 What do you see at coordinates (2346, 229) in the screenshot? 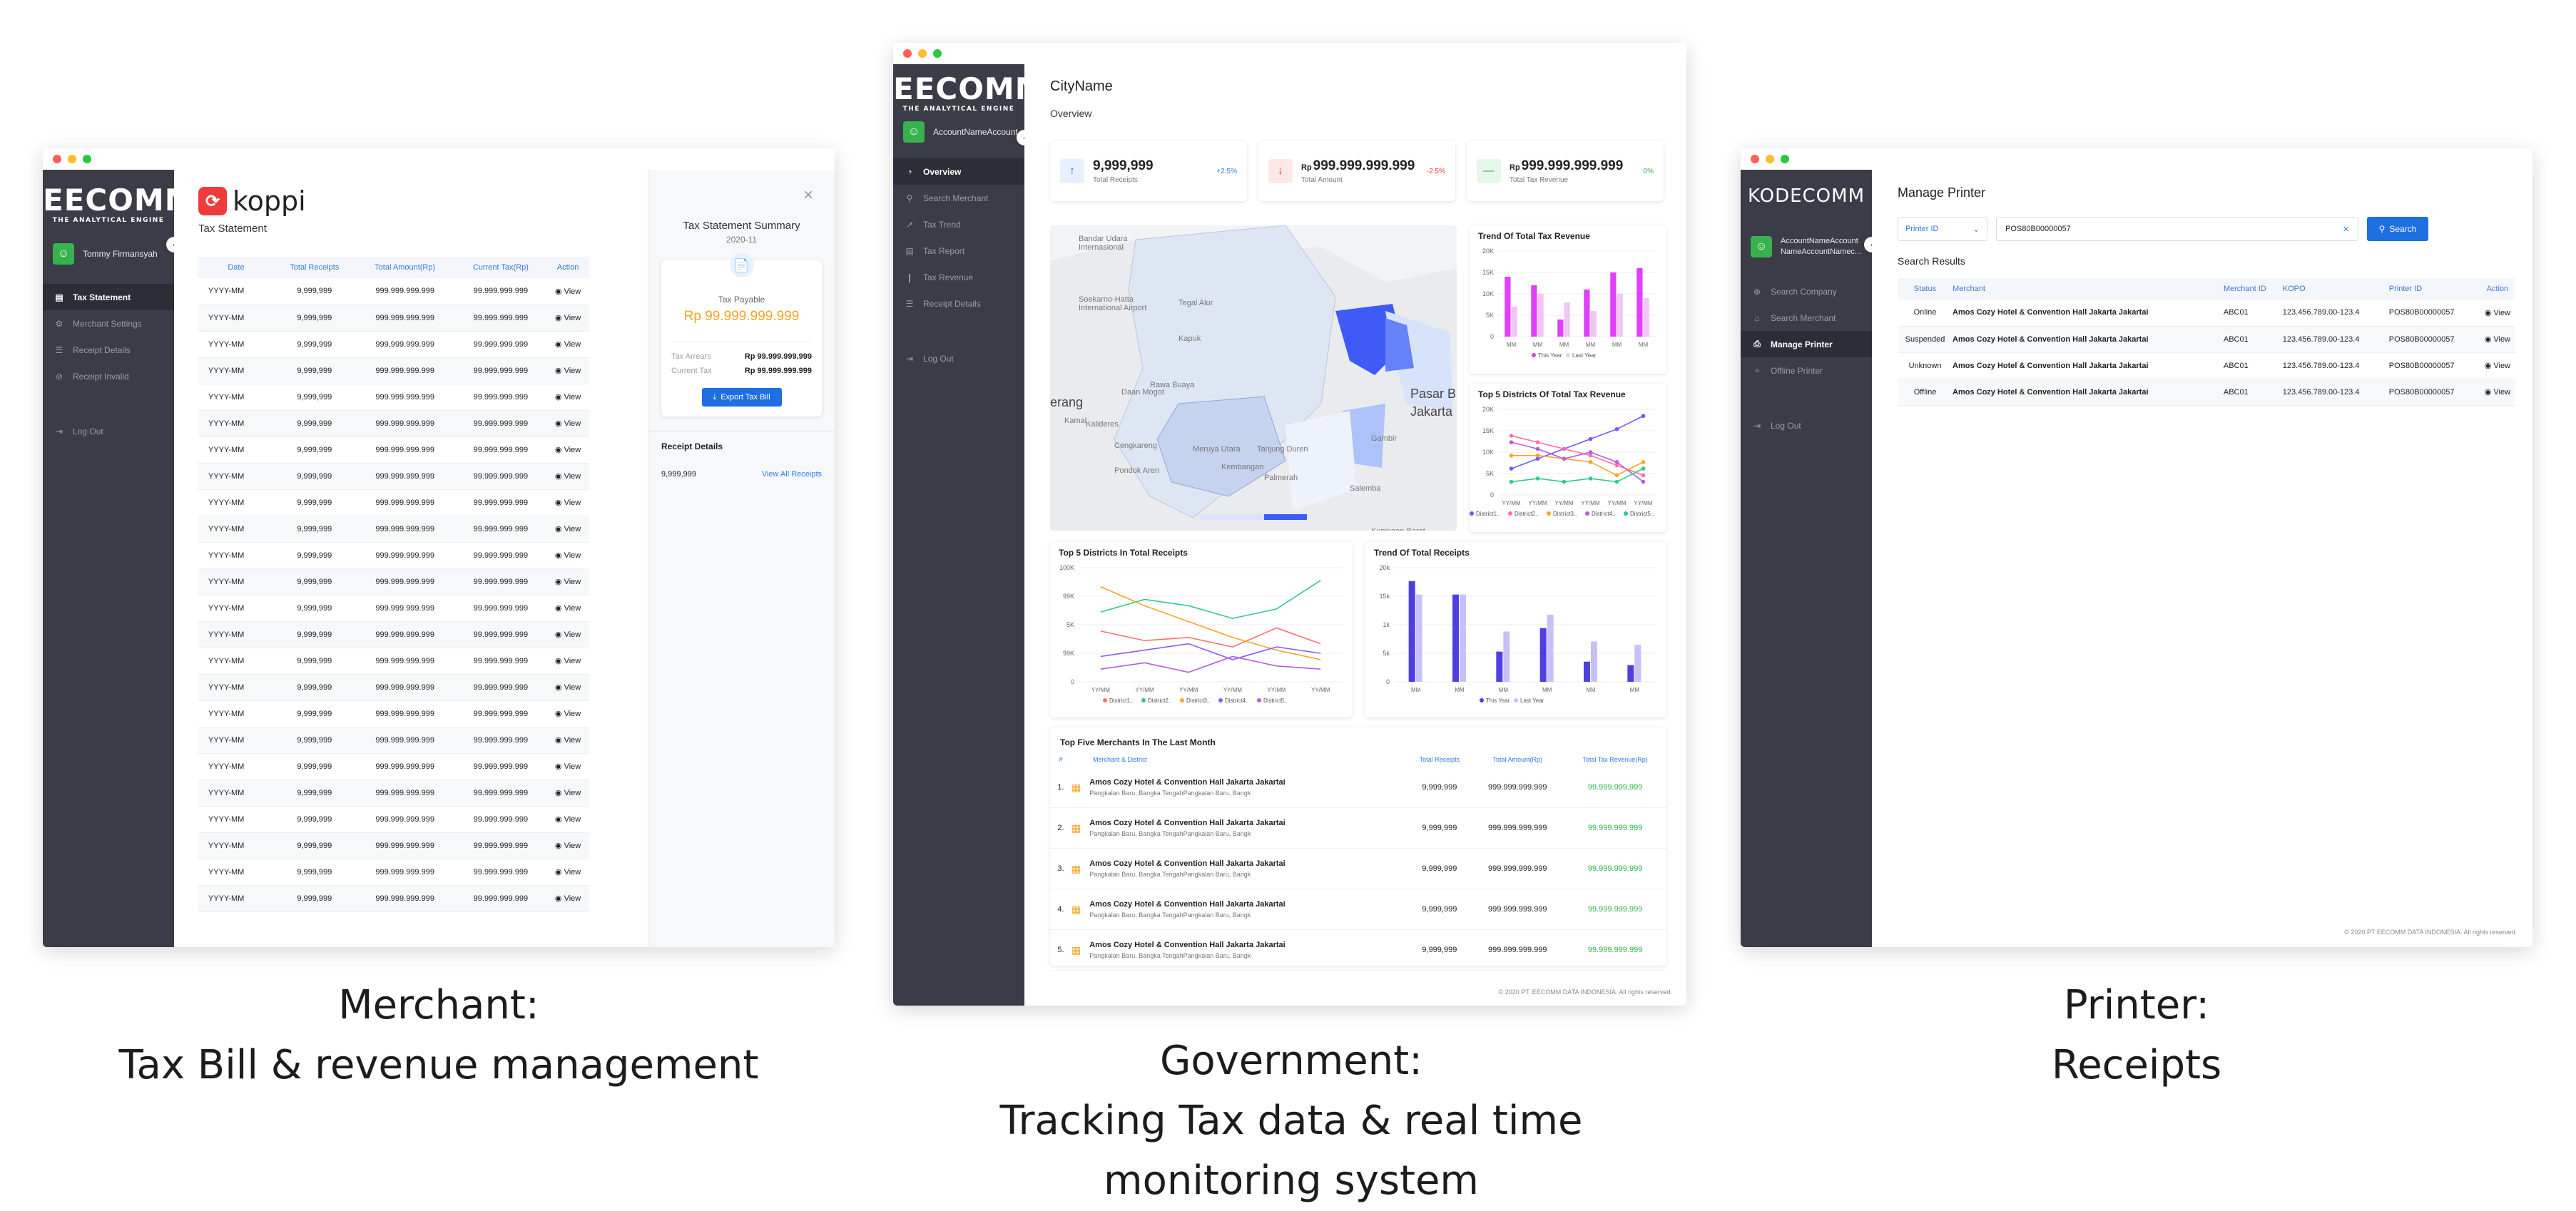
I see `clear-icon: ×` at bounding box center [2346, 229].